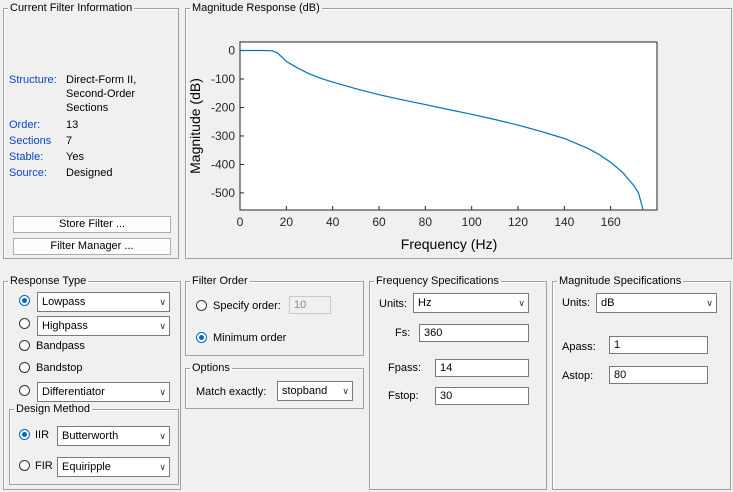 The width and height of the screenshot is (733, 492). What do you see at coordinates (103, 326) in the screenshot?
I see `highpass-select: Highpass ∨` at bounding box center [103, 326].